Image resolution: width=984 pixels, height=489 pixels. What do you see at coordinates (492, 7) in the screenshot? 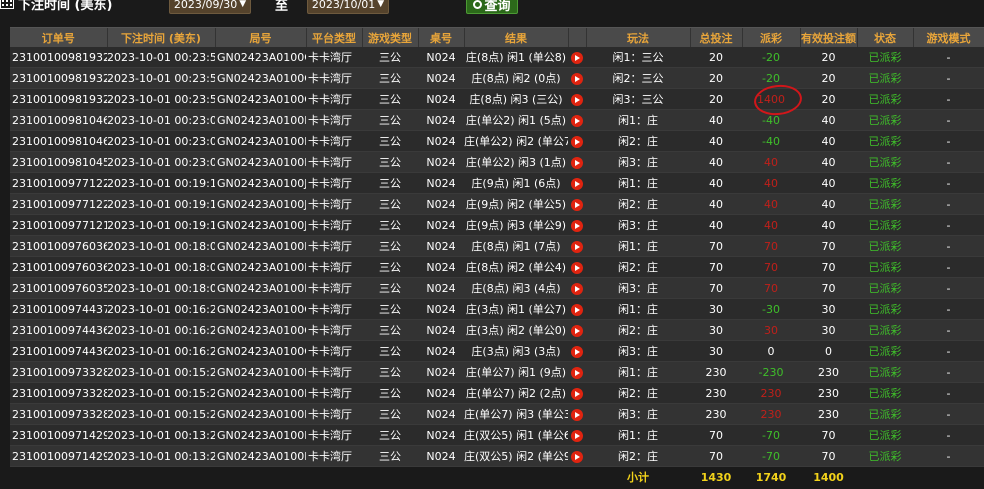
I see `query-button: 查询` at bounding box center [492, 7].